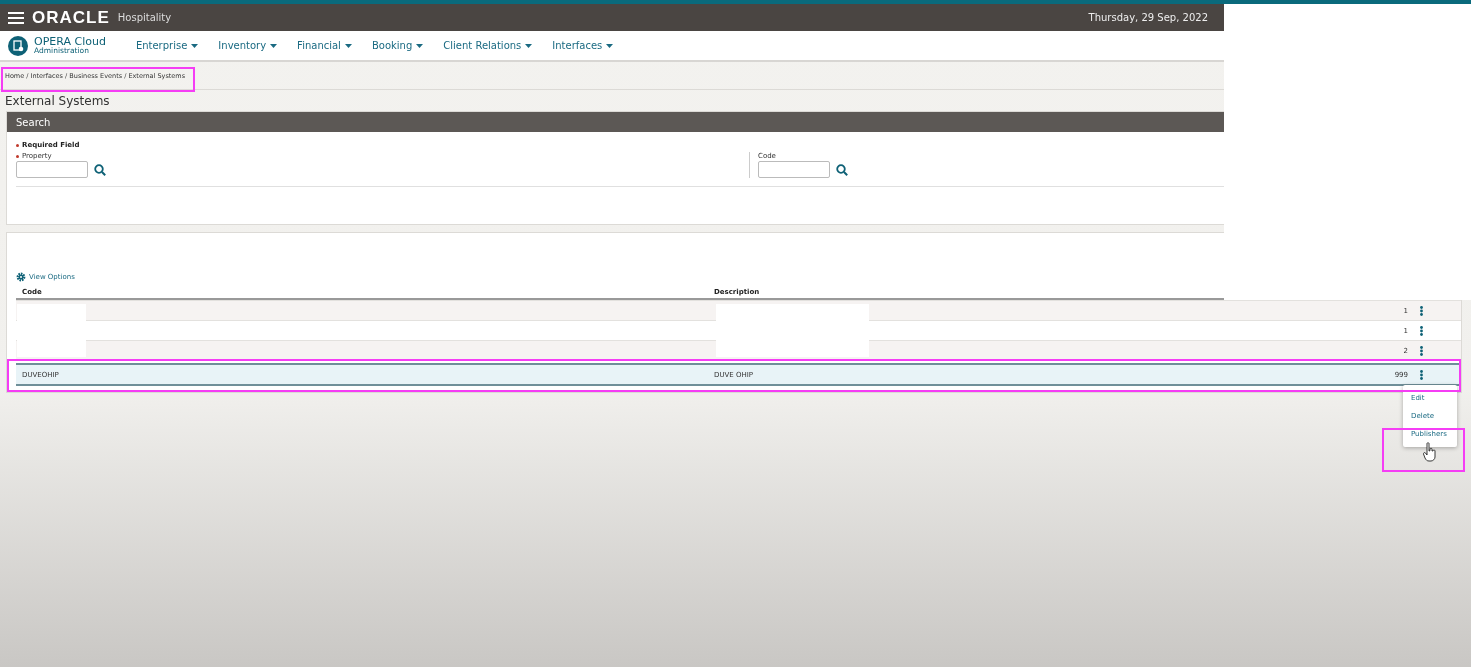 This screenshot has height=667, width=1471. What do you see at coordinates (324, 45) in the screenshot?
I see `nav-menu: Financial` at bounding box center [324, 45].